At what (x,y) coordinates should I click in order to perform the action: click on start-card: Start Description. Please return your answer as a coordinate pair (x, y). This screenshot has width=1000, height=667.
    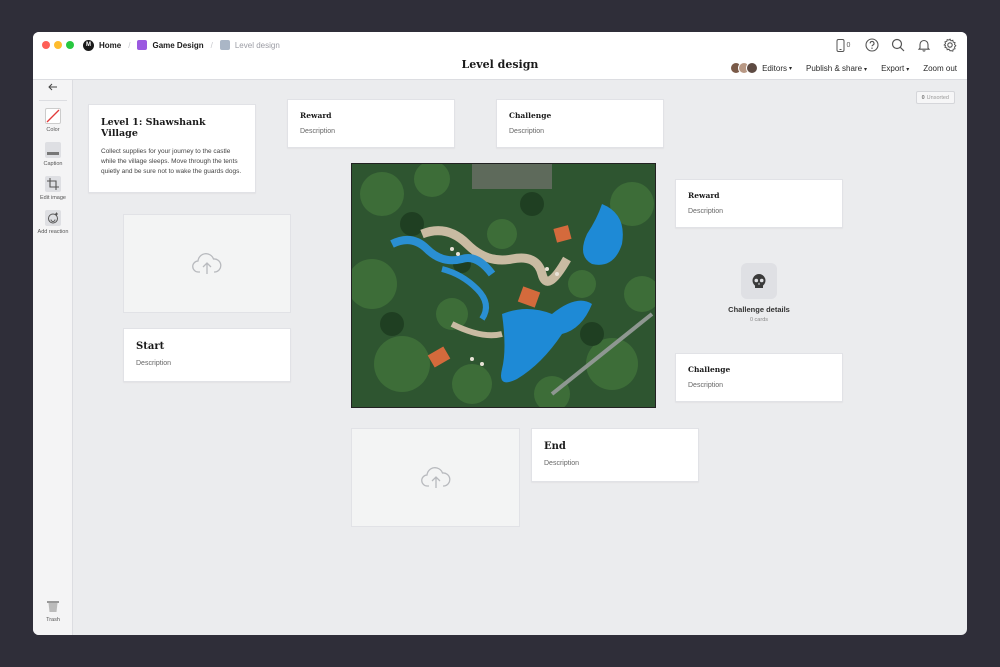
    Looking at the image, I should click on (207, 355).